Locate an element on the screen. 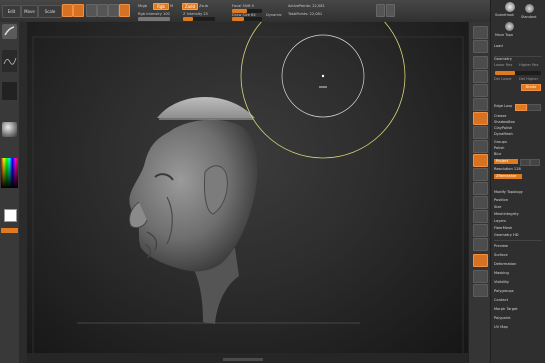 The height and width of the screenshot is (363, 545). tray-item-preview: Preview is located at coordinates (518, 246).